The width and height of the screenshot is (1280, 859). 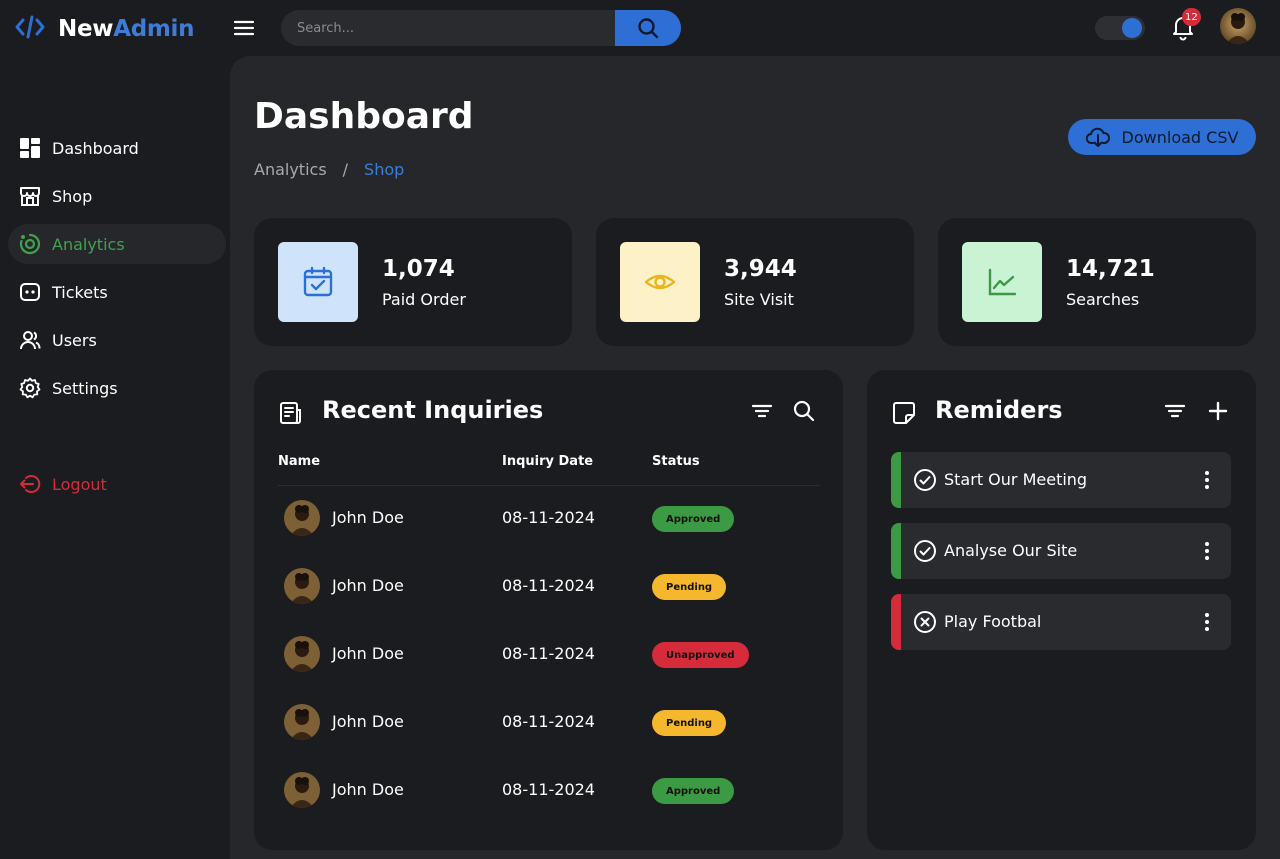 I want to click on add-reminder-button, so click(x=1218, y=411).